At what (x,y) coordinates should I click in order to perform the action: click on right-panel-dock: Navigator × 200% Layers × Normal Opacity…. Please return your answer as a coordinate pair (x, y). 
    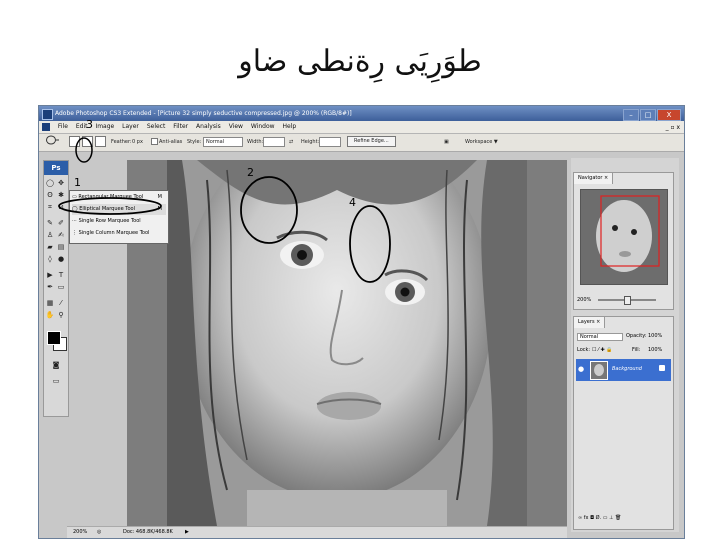
    Looking at the image, I should click on (625, 345).